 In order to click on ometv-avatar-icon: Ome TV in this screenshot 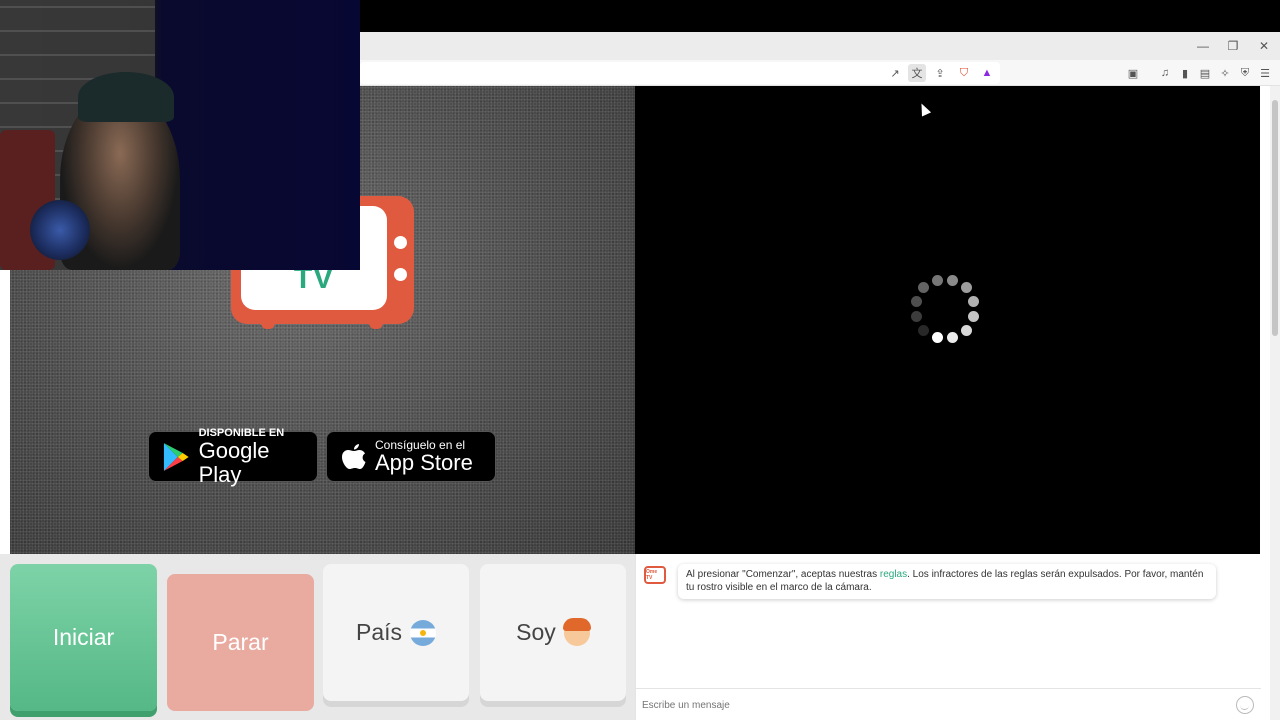, I will do `click(655, 575)`.